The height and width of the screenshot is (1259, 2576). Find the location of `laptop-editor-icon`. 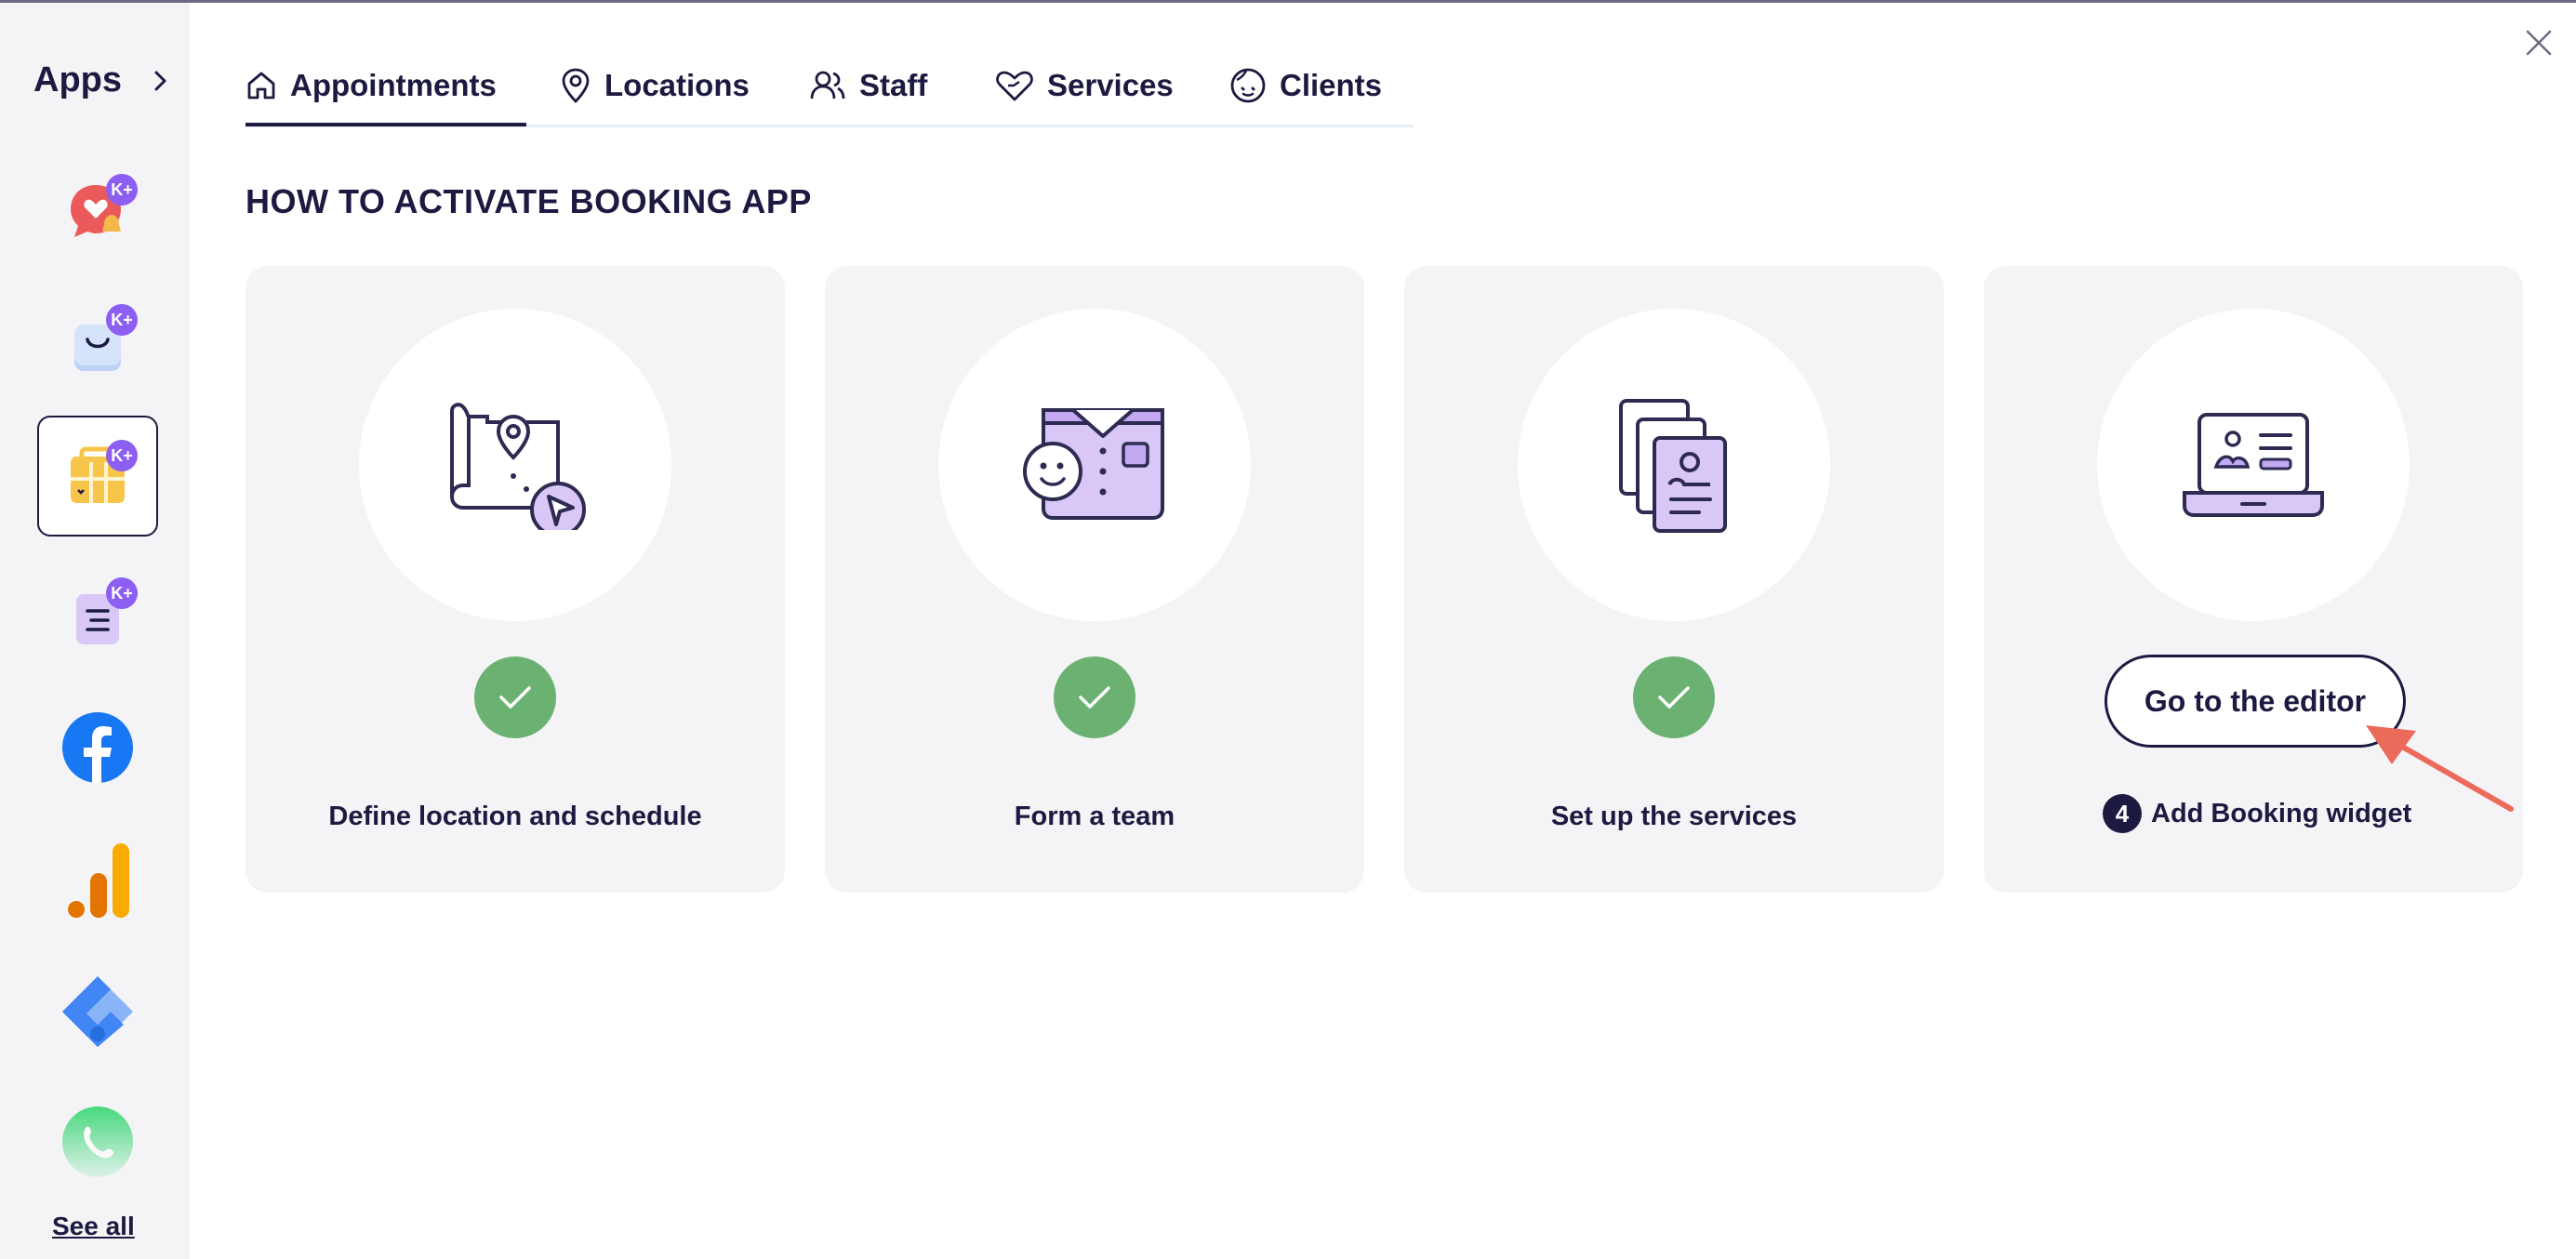

laptop-editor-icon is located at coordinates (2253, 465).